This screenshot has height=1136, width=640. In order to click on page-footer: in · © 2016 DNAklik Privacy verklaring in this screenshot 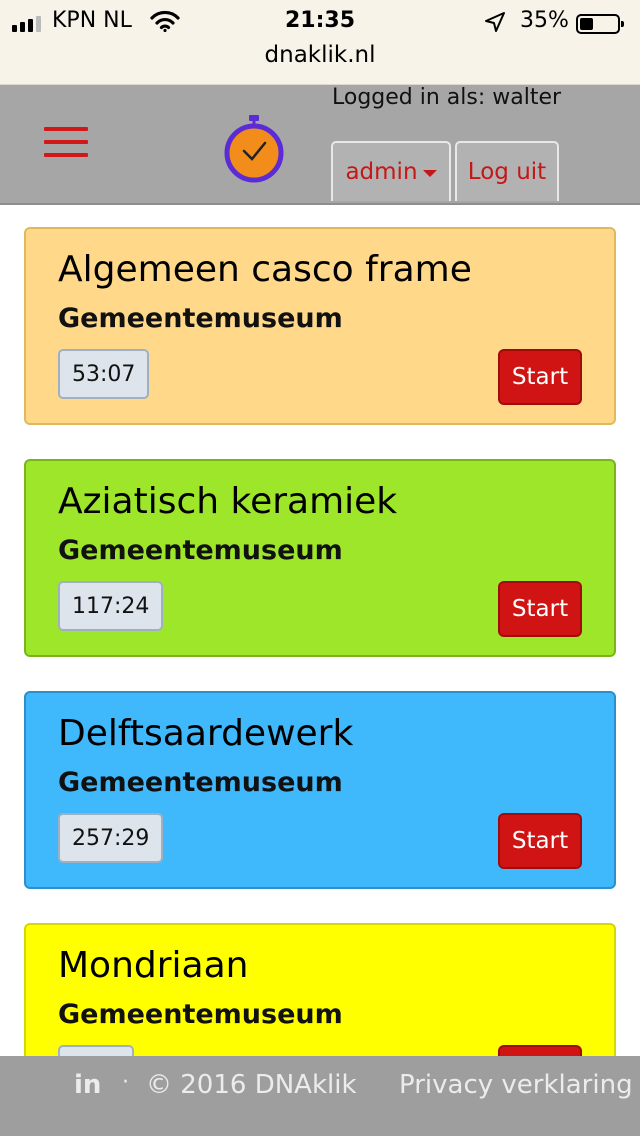, I will do `click(320, 1096)`.